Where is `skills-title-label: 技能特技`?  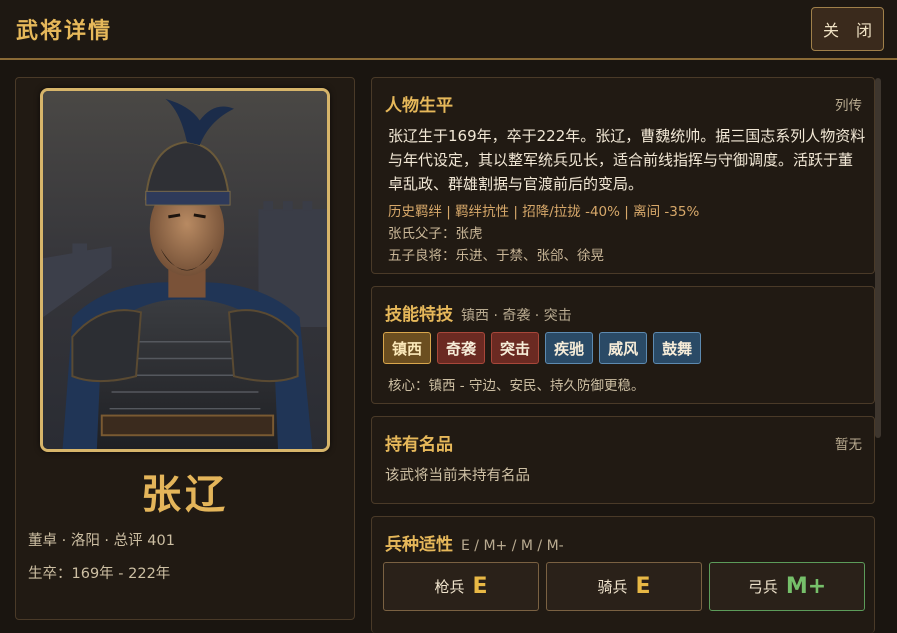 skills-title-label: 技能特技 is located at coordinates (419, 315).